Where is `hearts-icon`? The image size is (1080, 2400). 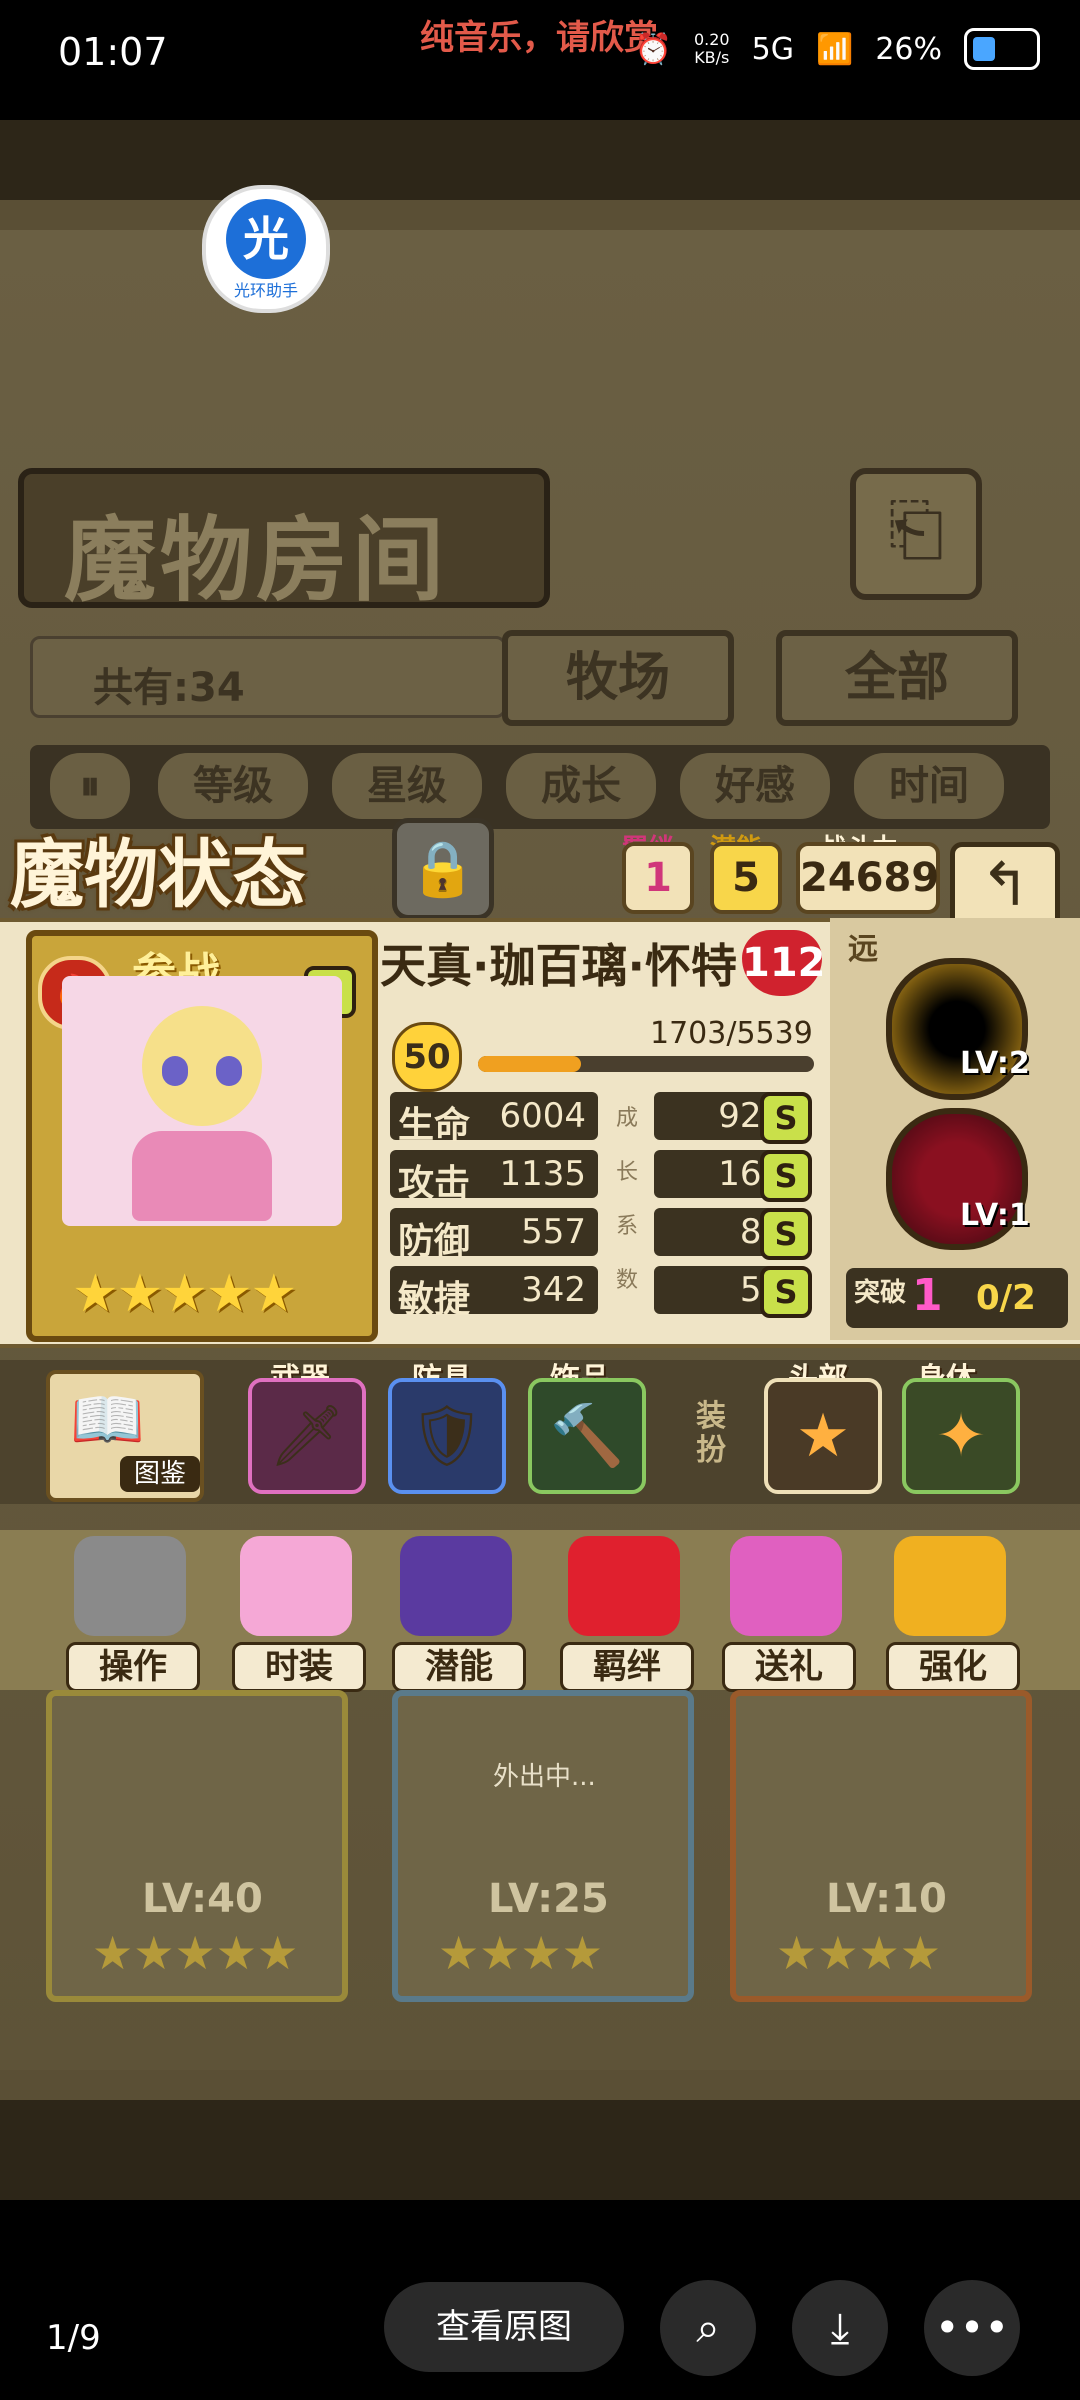 hearts-icon is located at coordinates (624, 1586).